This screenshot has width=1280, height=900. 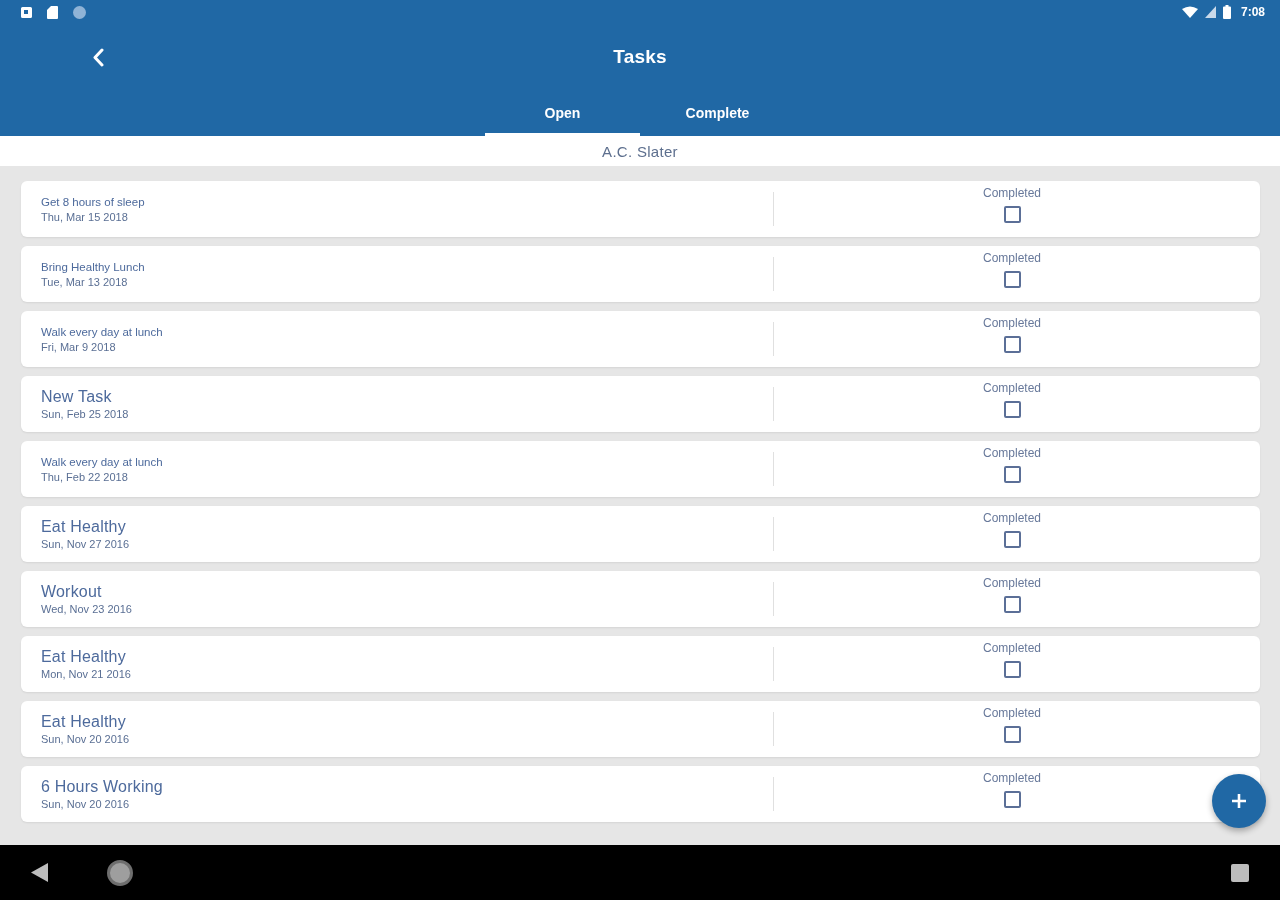 What do you see at coordinates (1226, 12) in the screenshot?
I see `battery-icon` at bounding box center [1226, 12].